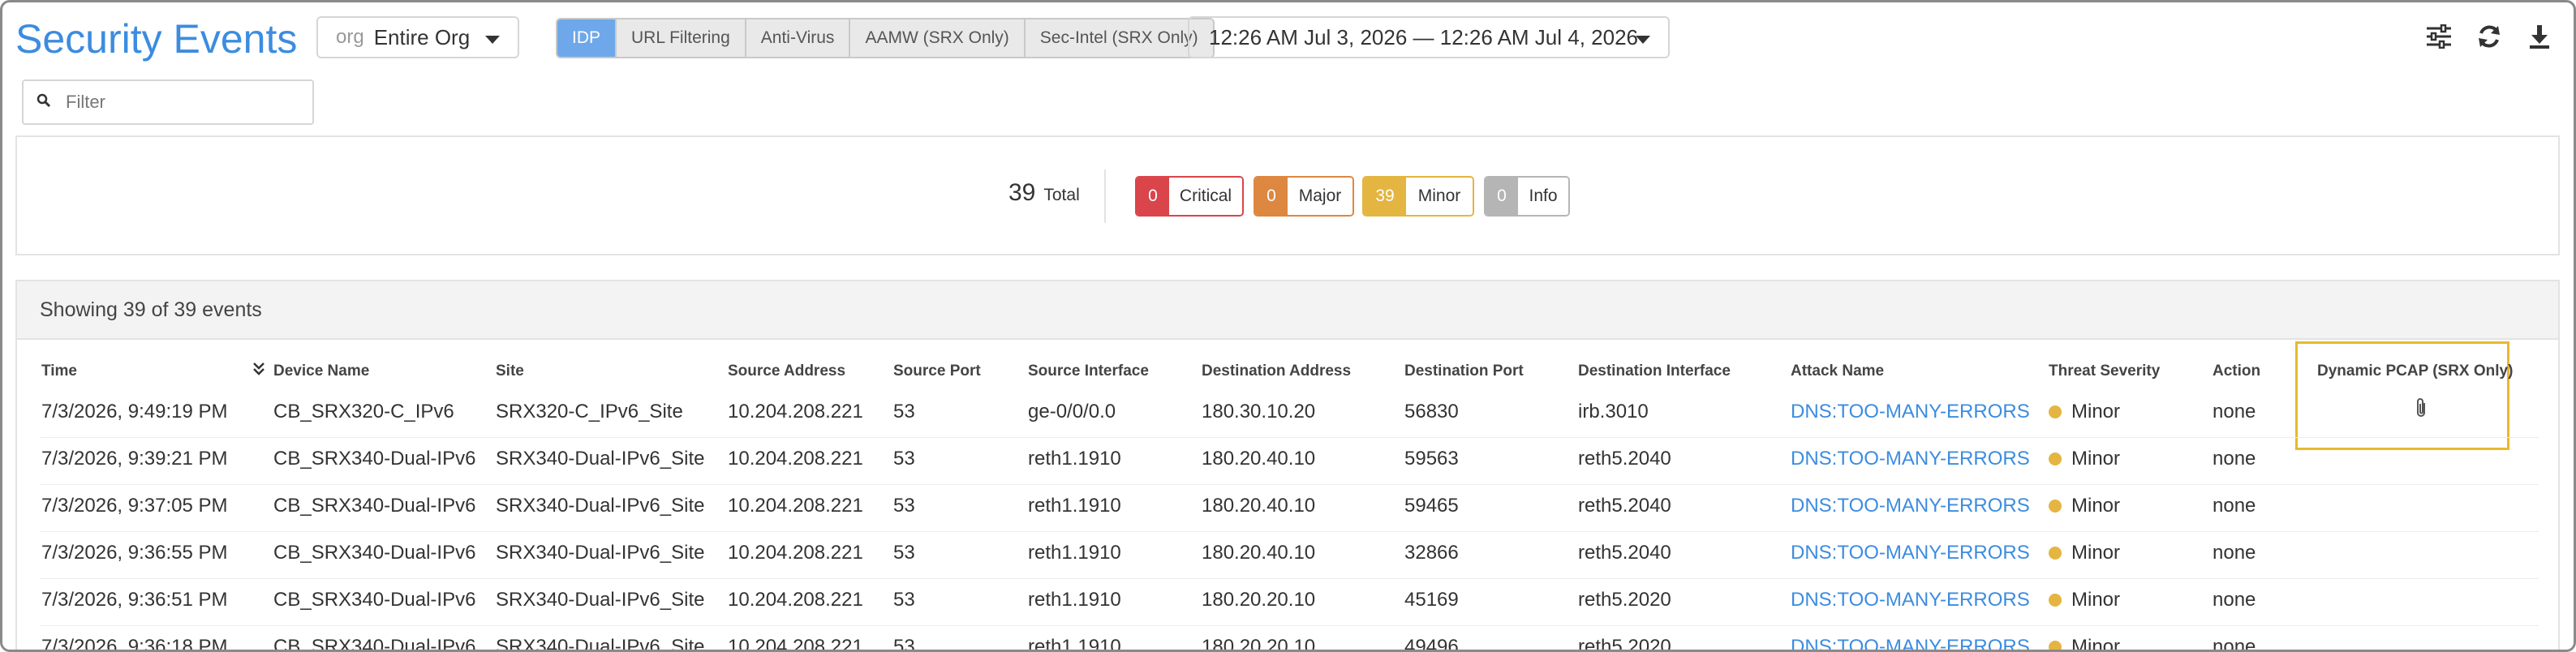  Describe the element at coordinates (417, 37) in the screenshot. I see `org-selector: org Entire Org` at that location.